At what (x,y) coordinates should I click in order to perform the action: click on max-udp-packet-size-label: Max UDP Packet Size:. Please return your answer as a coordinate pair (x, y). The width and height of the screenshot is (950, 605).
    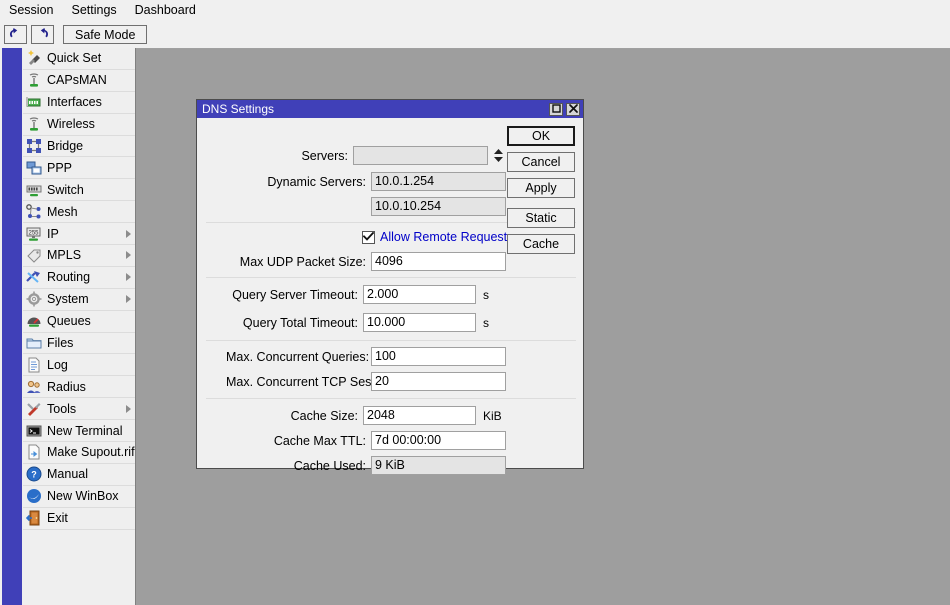
    Looking at the image, I should click on (302, 261).